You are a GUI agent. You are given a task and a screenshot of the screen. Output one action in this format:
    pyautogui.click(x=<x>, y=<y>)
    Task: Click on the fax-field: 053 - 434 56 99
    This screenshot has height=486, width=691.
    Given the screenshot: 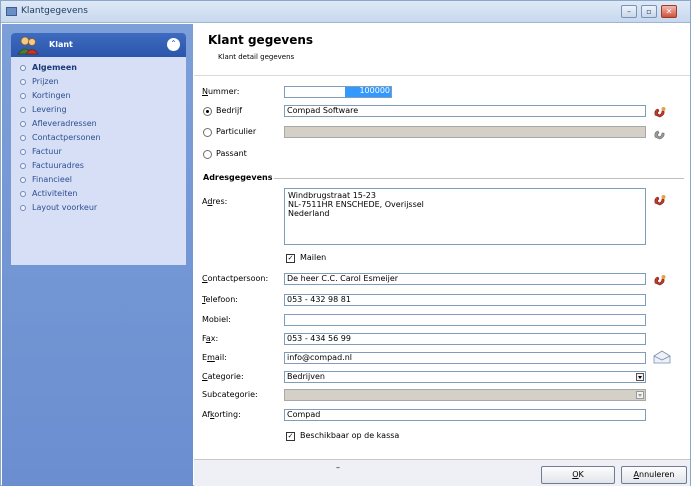 What is the action you would take?
    pyautogui.click(x=465, y=339)
    